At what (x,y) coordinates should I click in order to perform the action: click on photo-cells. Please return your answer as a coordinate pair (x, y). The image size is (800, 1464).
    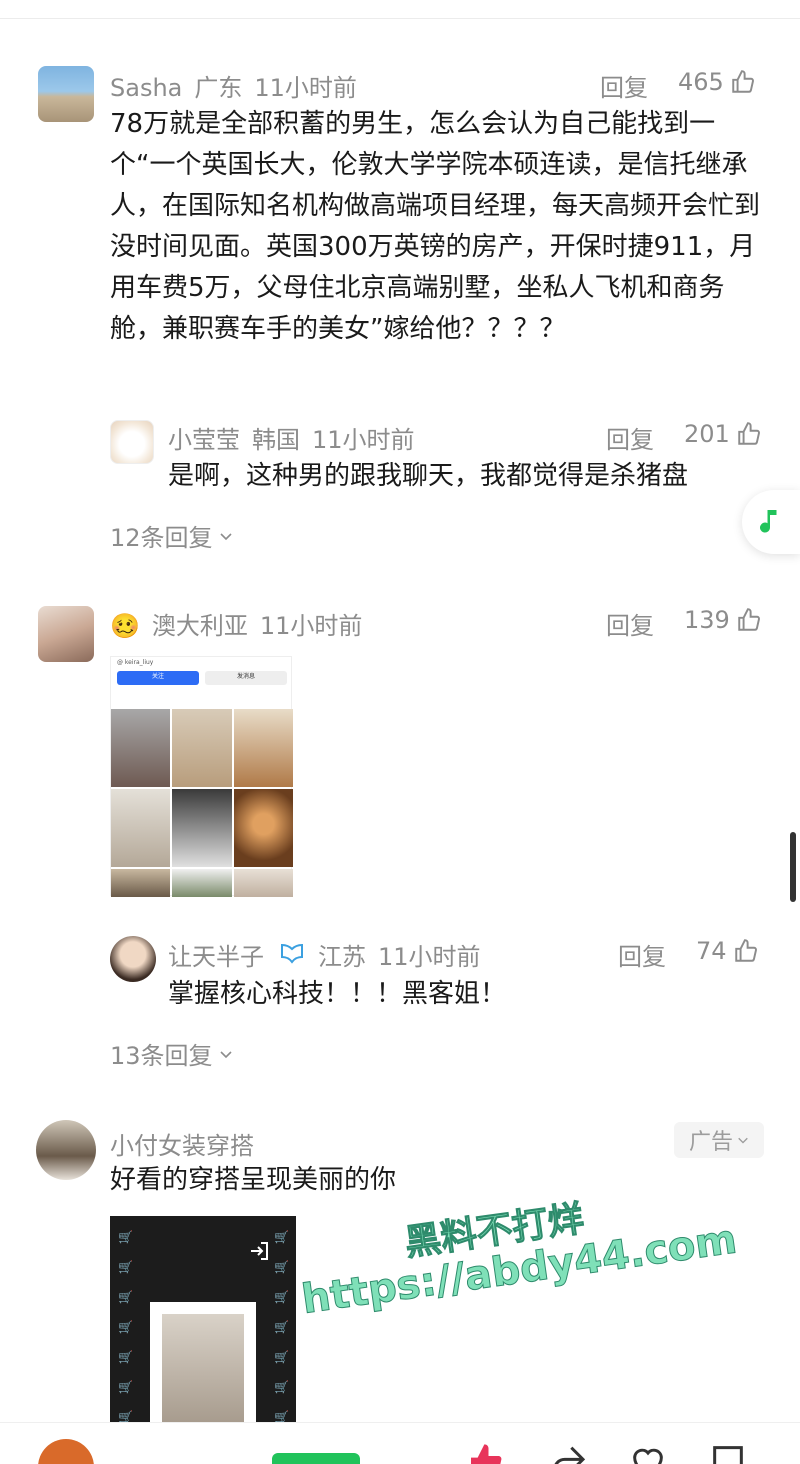
    Looking at the image, I should click on (202, 803).